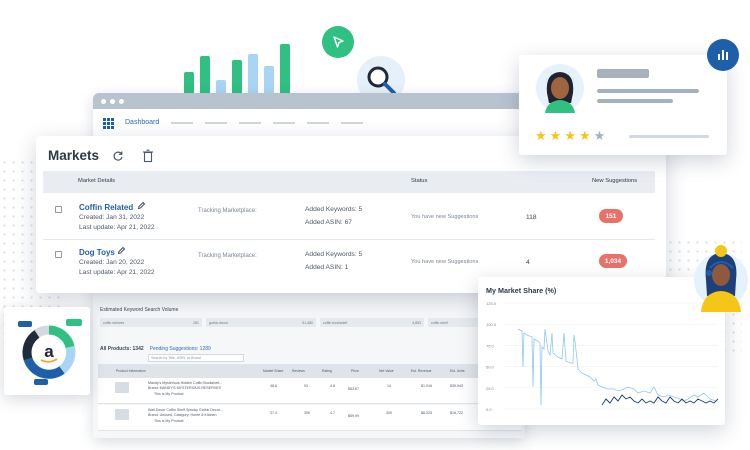  Describe the element at coordinates (151, 322) in the screenshot. I see `keyword-chip: coffin shelves 281` at that location.